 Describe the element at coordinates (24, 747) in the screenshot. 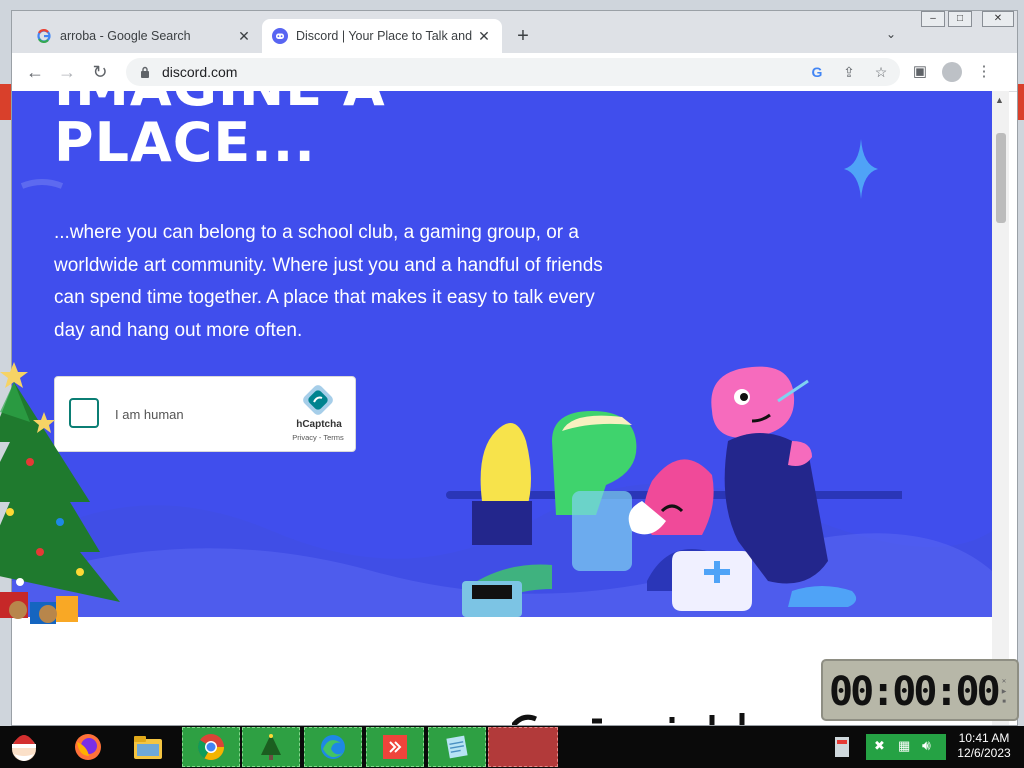

I see `start-button-santa-icon` at that location.